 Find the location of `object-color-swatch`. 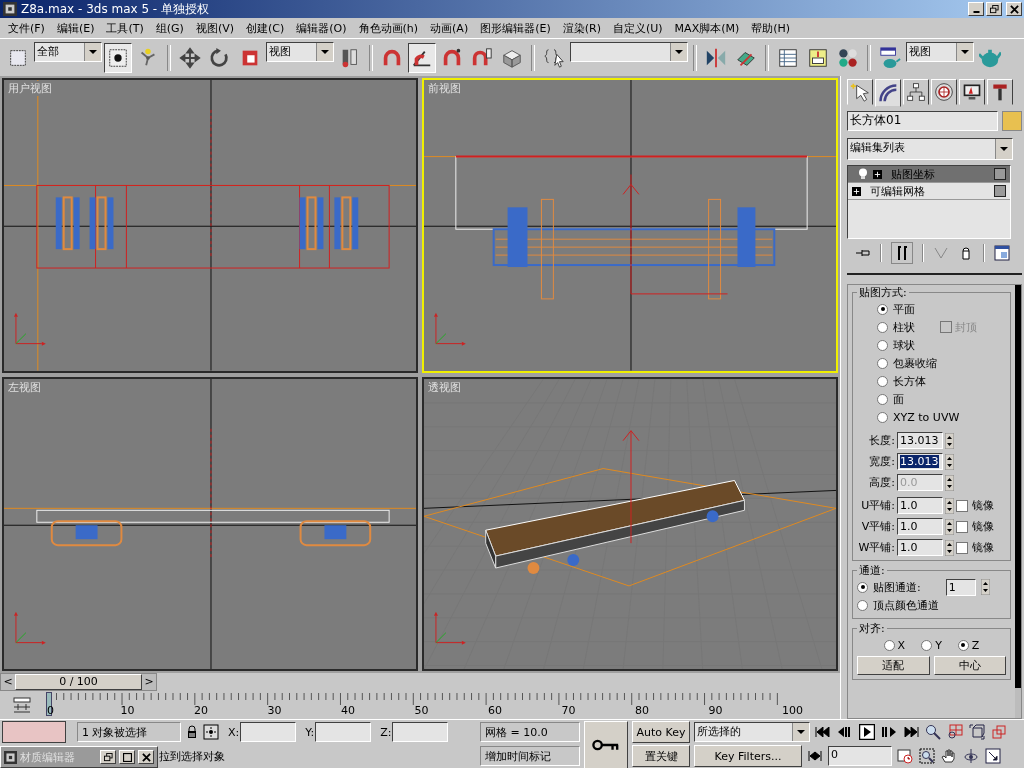

object-color-swatch is located at coordinates (1012, 121).